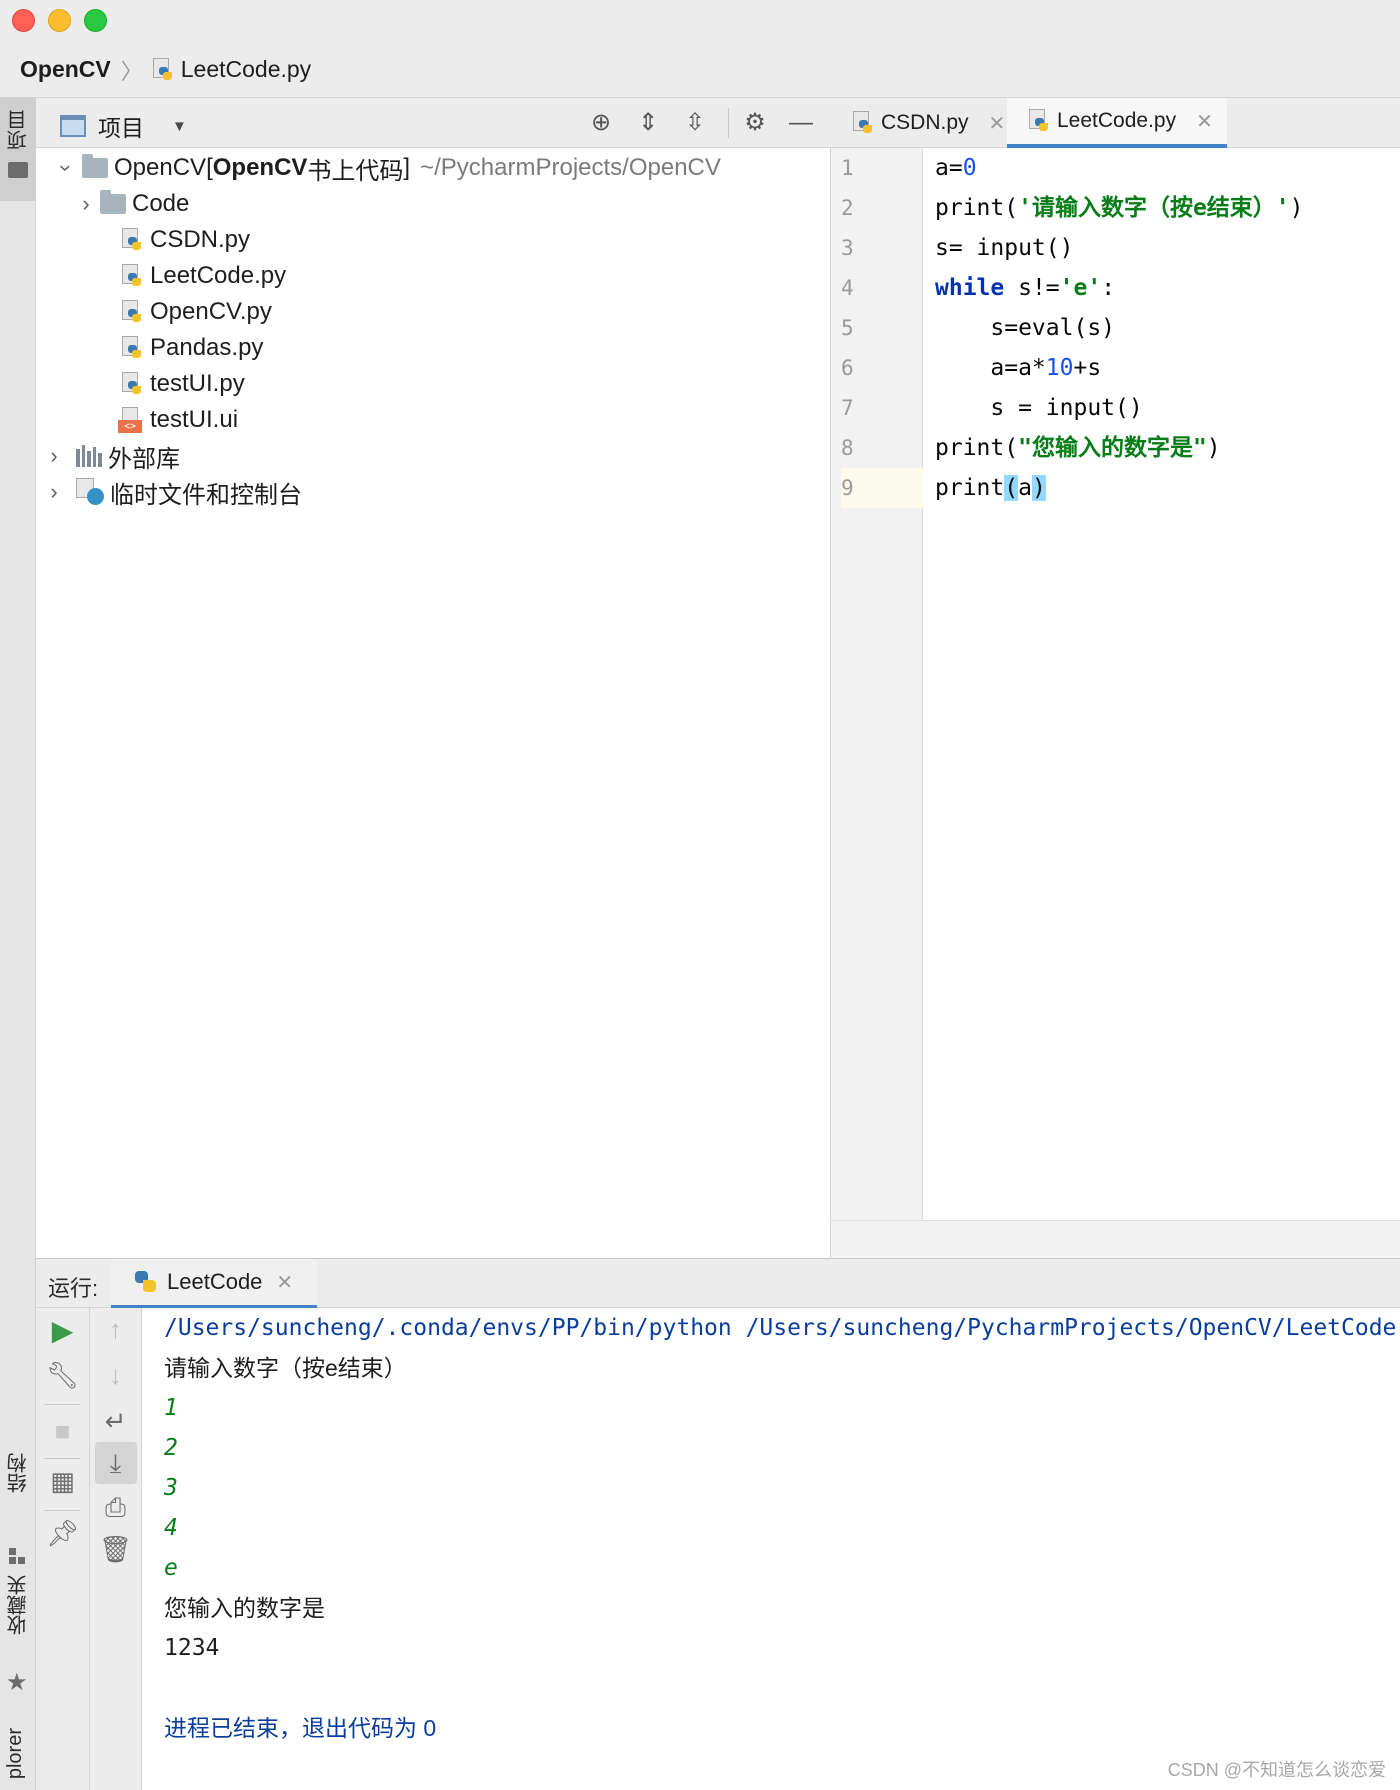 The width and height of the screenshot is (1400, 1790). Describe the element at coordinates (15, 1753) in the screenshot. I see `explorer-tool-window-button: plorer` at that location.